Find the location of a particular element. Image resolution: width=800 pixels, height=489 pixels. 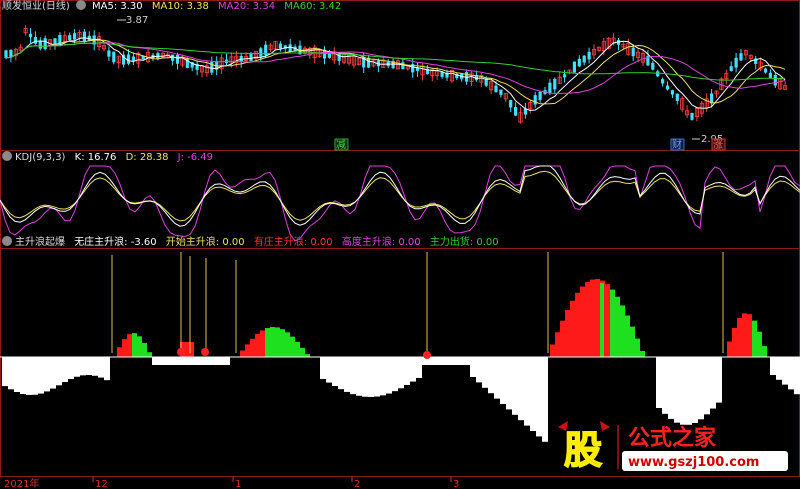

event-tag-1: 减 is located at coordinates (341, 144).